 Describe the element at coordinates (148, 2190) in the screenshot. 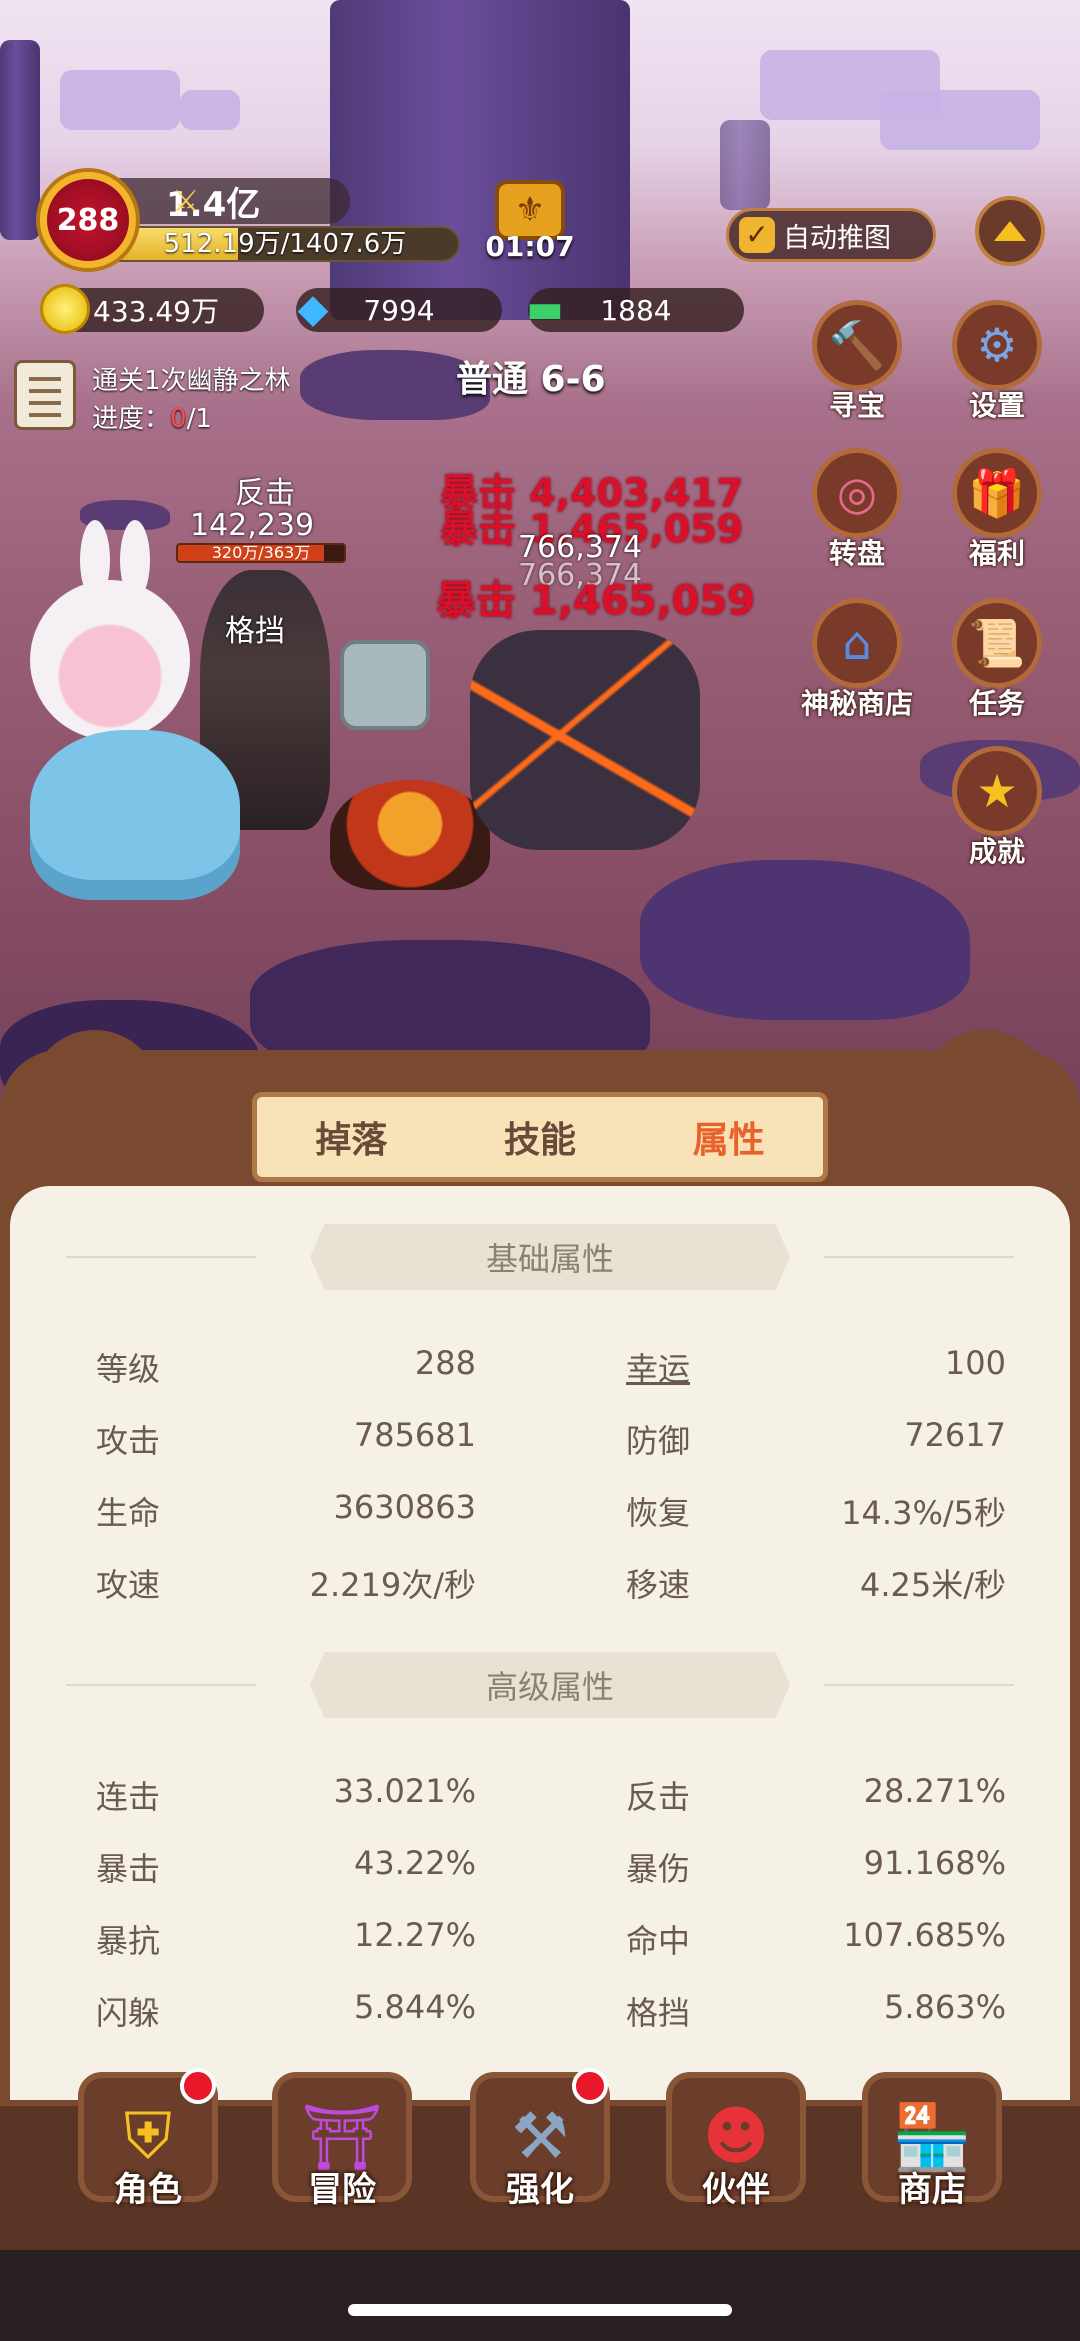

I see `nav-role-label: 角色` at that location.